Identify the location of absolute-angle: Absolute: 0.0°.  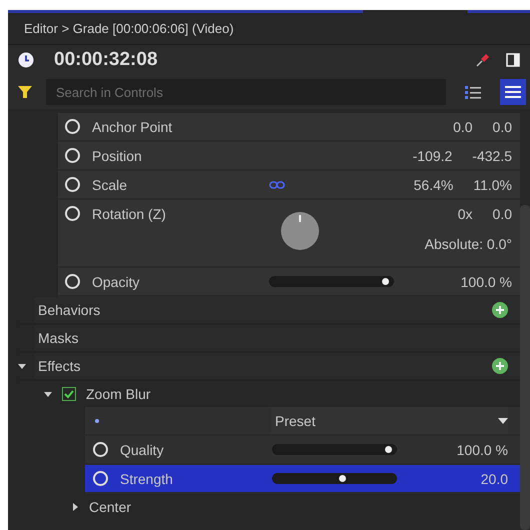
(468, 244).